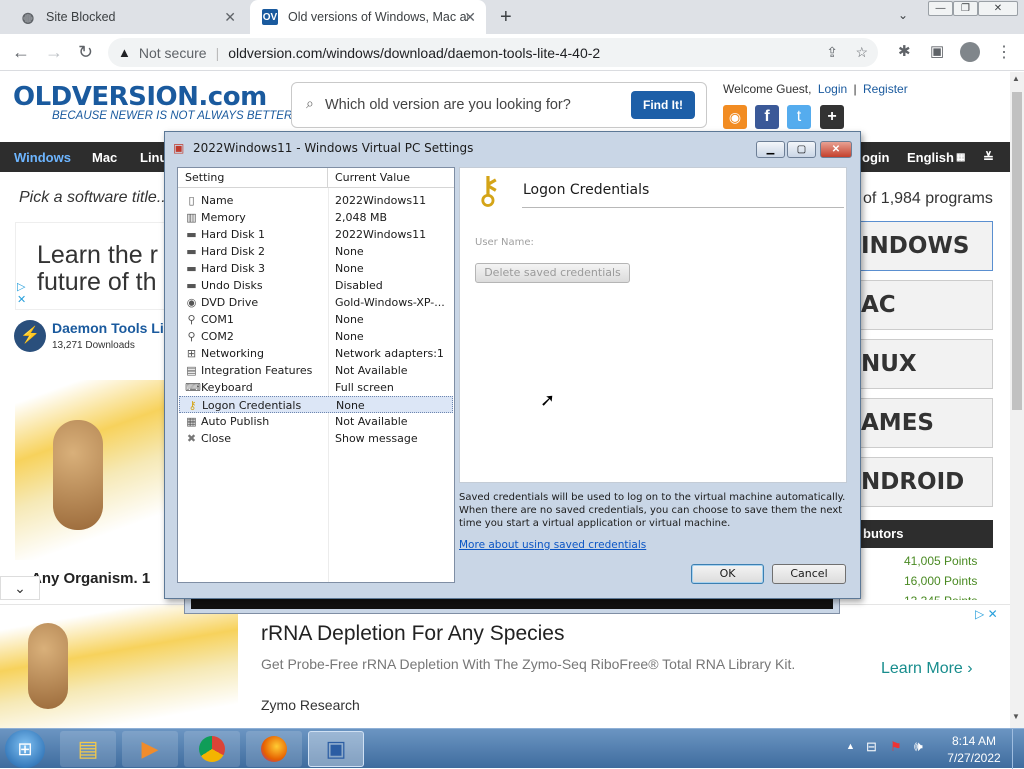  I want to click on cat-ad-image, so click(90, 470).